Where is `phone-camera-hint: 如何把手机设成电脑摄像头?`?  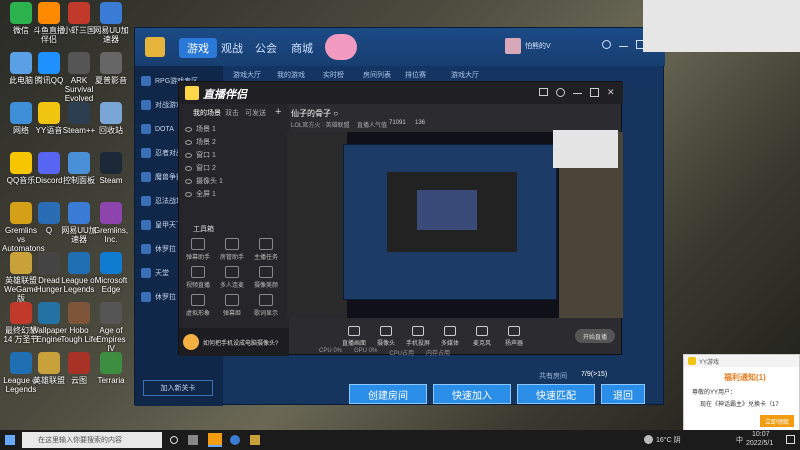 phone-camera-hint: 如何把手机设成电脑摄像头? is located at coordinates (234, 342).